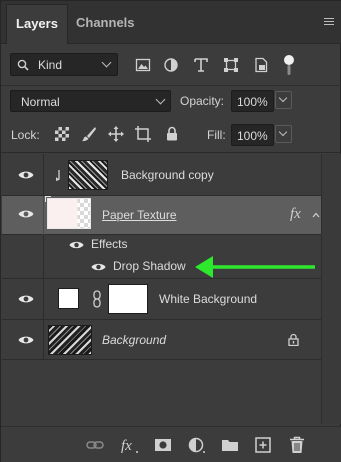 The image size is (341, 462). I want to click on layer-name: Background copy, so click(167, 175).